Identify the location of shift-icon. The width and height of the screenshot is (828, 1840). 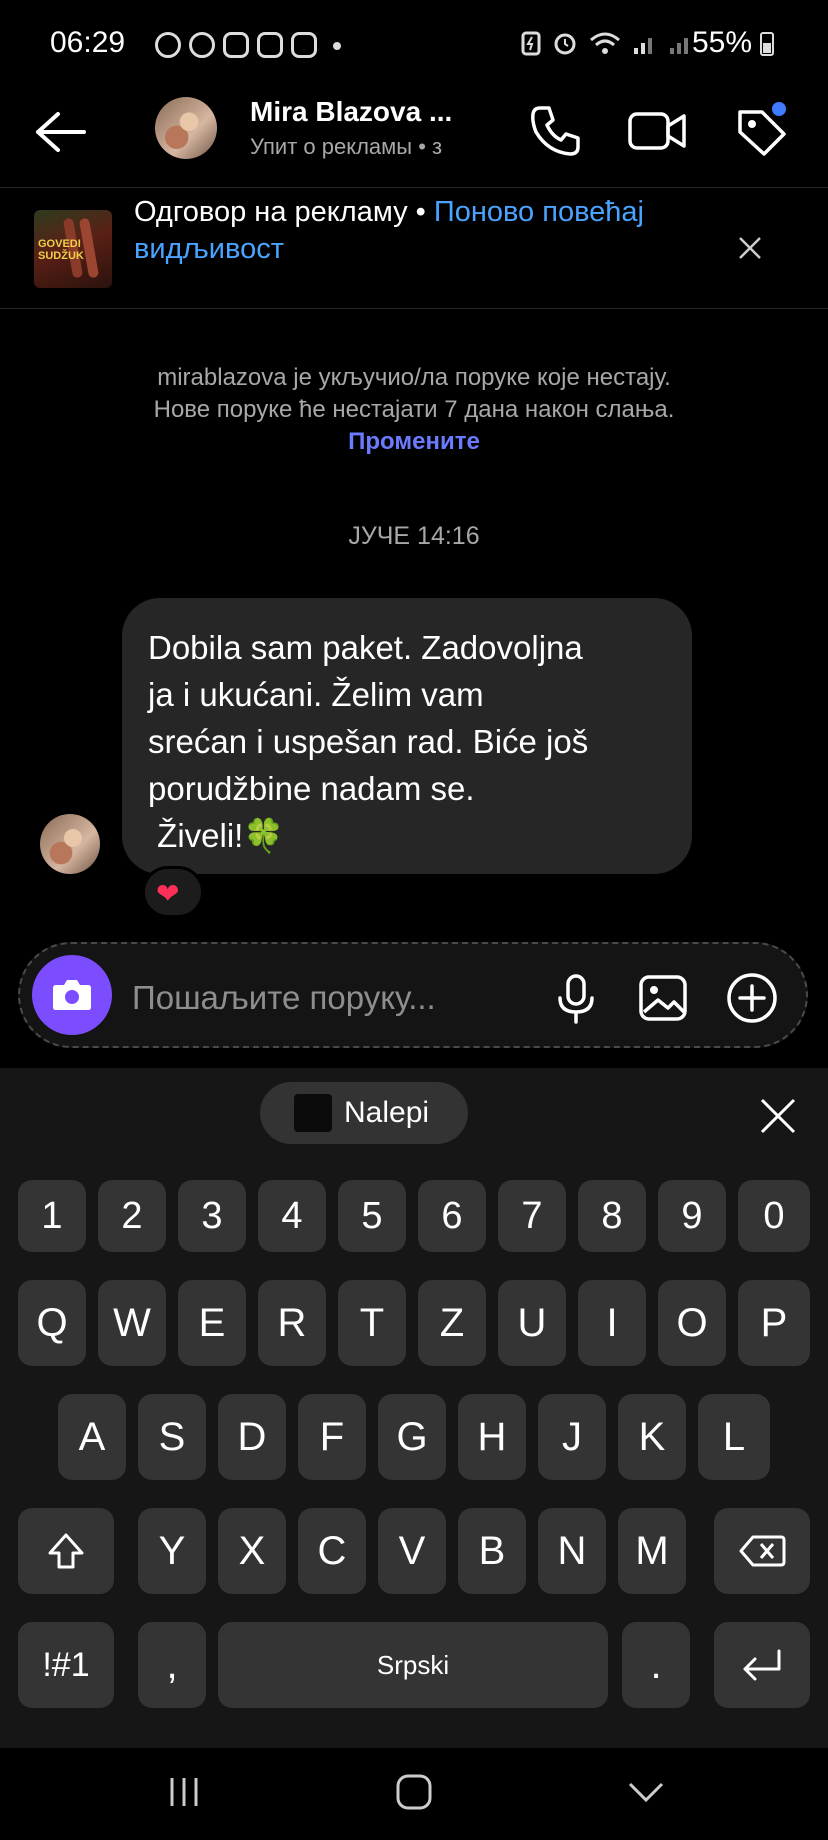
(66, 1551).